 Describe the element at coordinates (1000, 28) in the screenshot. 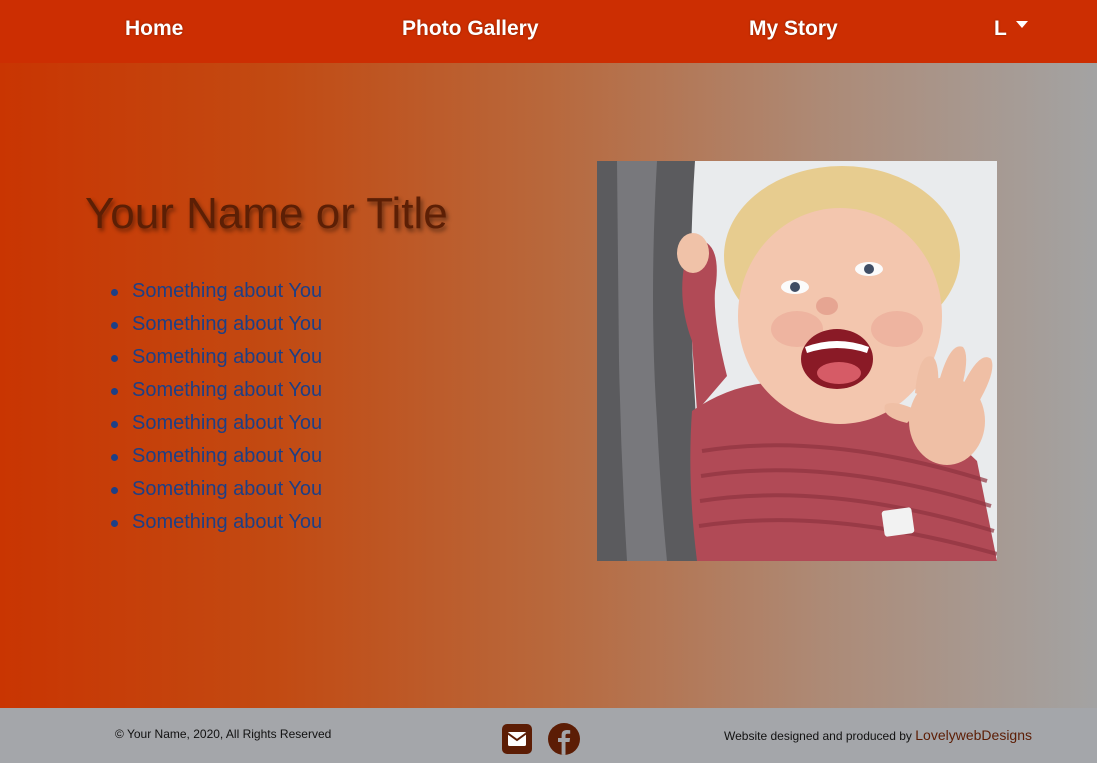

I see `nav-dropdown-label: L` at that location.